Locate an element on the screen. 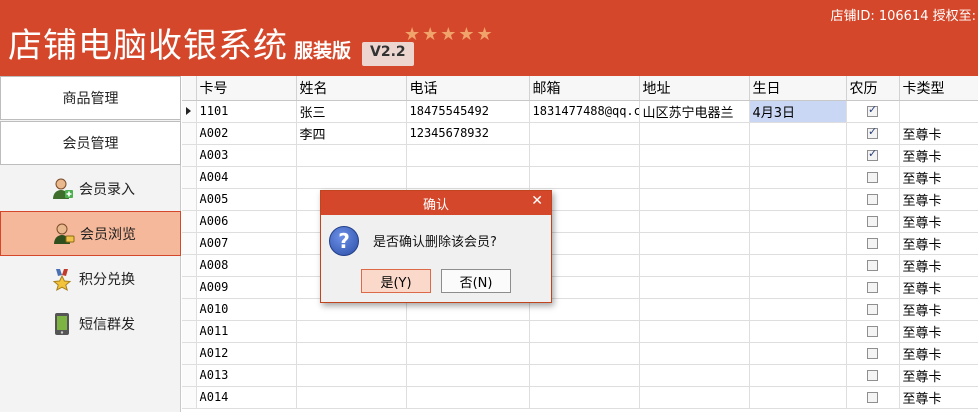 The height and width of the screenshot is (412, 978). cell-card: 1101 is located at coordinates (246, 111).